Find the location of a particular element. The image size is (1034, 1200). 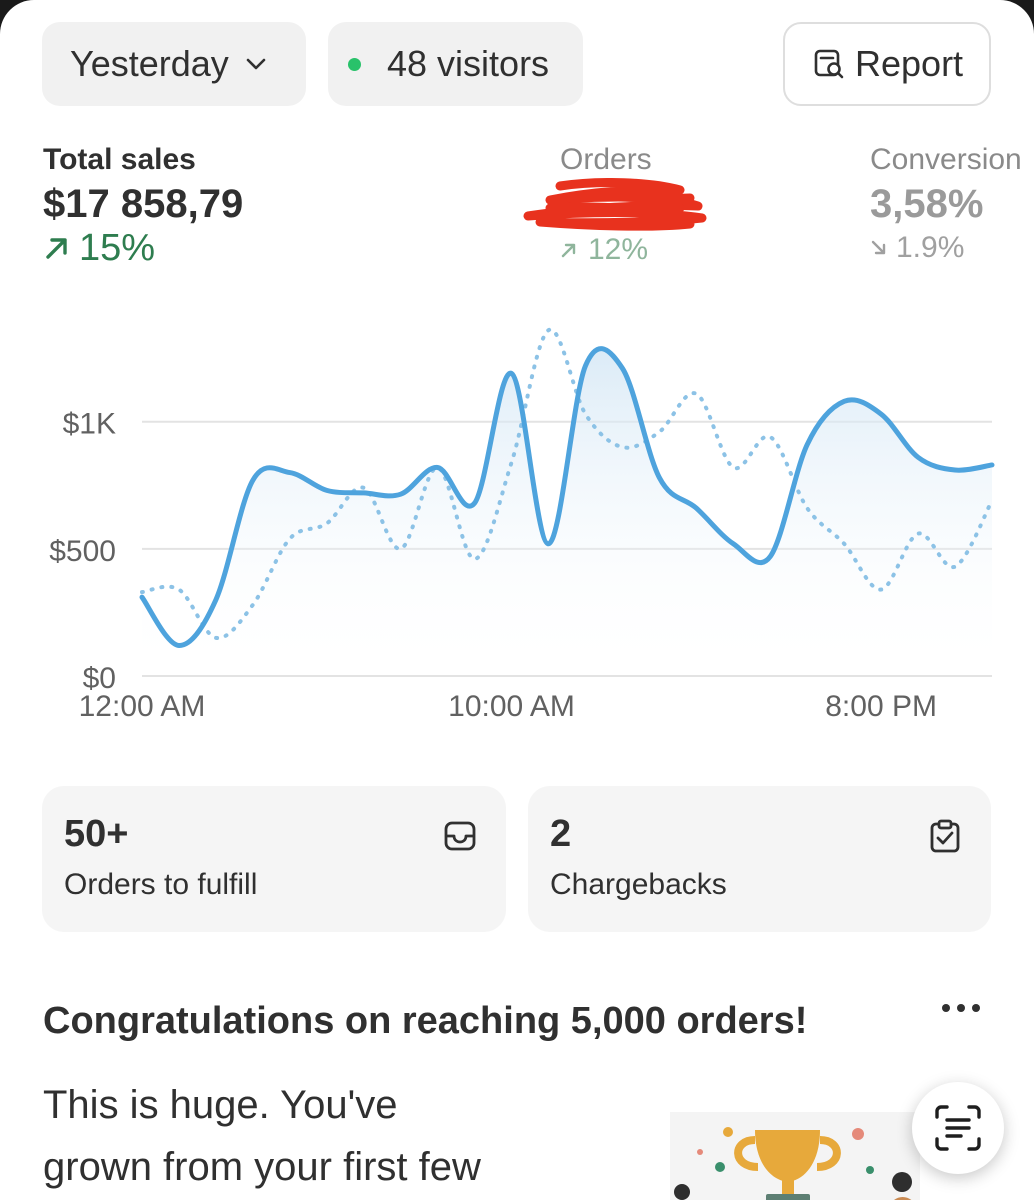

x-tick-label: 12:00 AM is located at coordinates (142, 706).